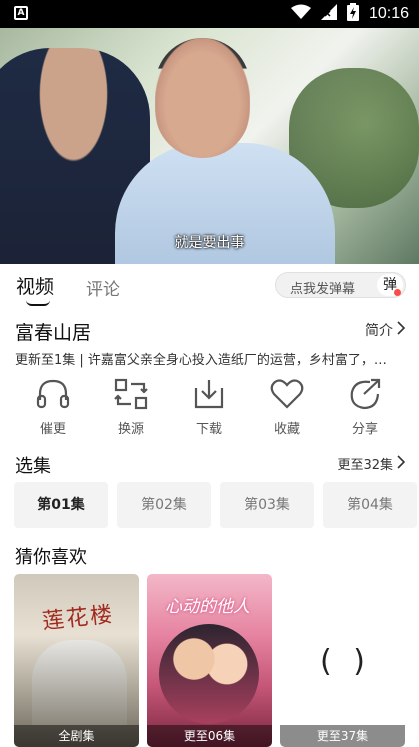 The width and height of the screenshot is (419, 747). I want to click on app-notification-icon: A, so click(21, 13).